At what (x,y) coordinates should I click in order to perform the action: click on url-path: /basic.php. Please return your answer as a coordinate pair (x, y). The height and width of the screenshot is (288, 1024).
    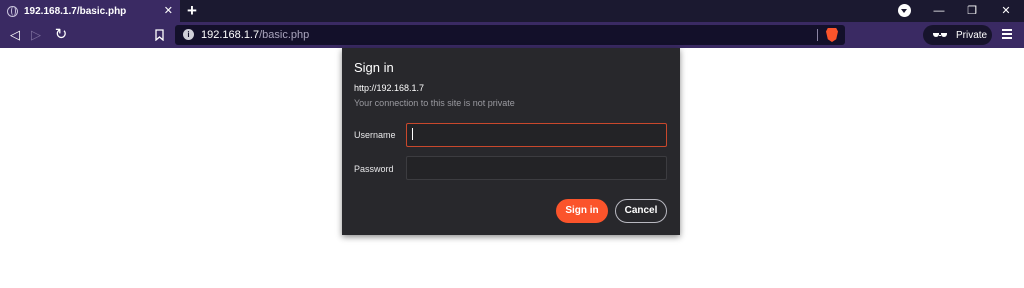
    Looking at the image, I should click on (284, 35).